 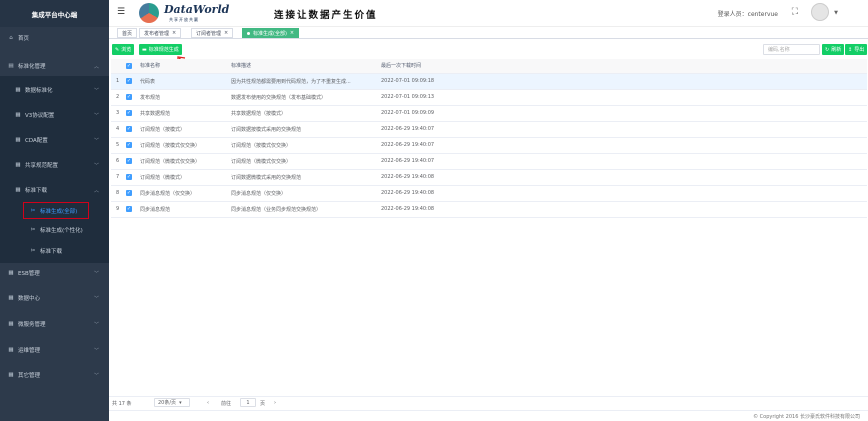 What do you see at coordinates (622, 113) in the screenshot?
I see `last-download-time: 2022-07-01 09:09:09` at bounding box center [622, 113].